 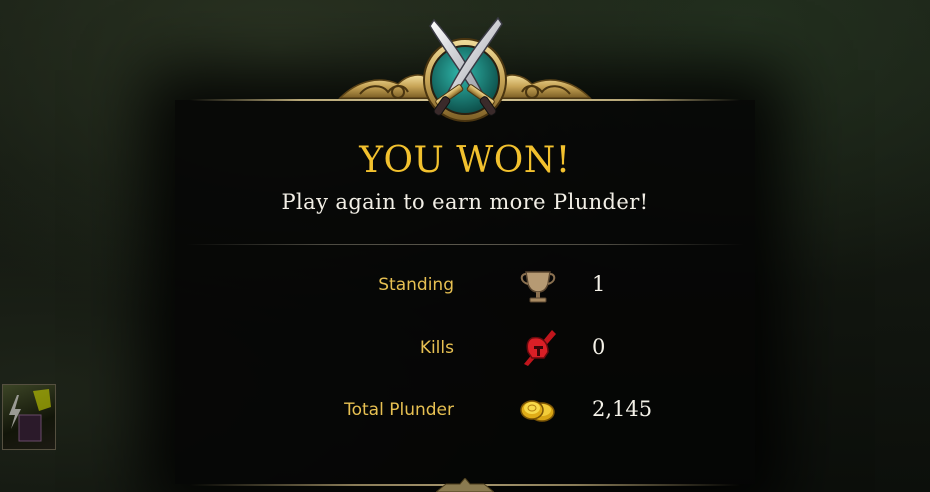 I want to click on total-plunder-label: Total Plunder, so click(x=399, y=410).